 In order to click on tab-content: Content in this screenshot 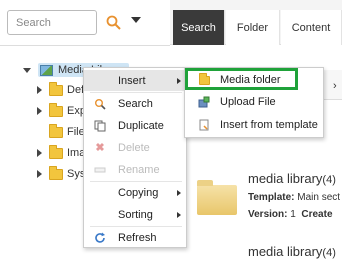, I will do `click(311, 27)`.